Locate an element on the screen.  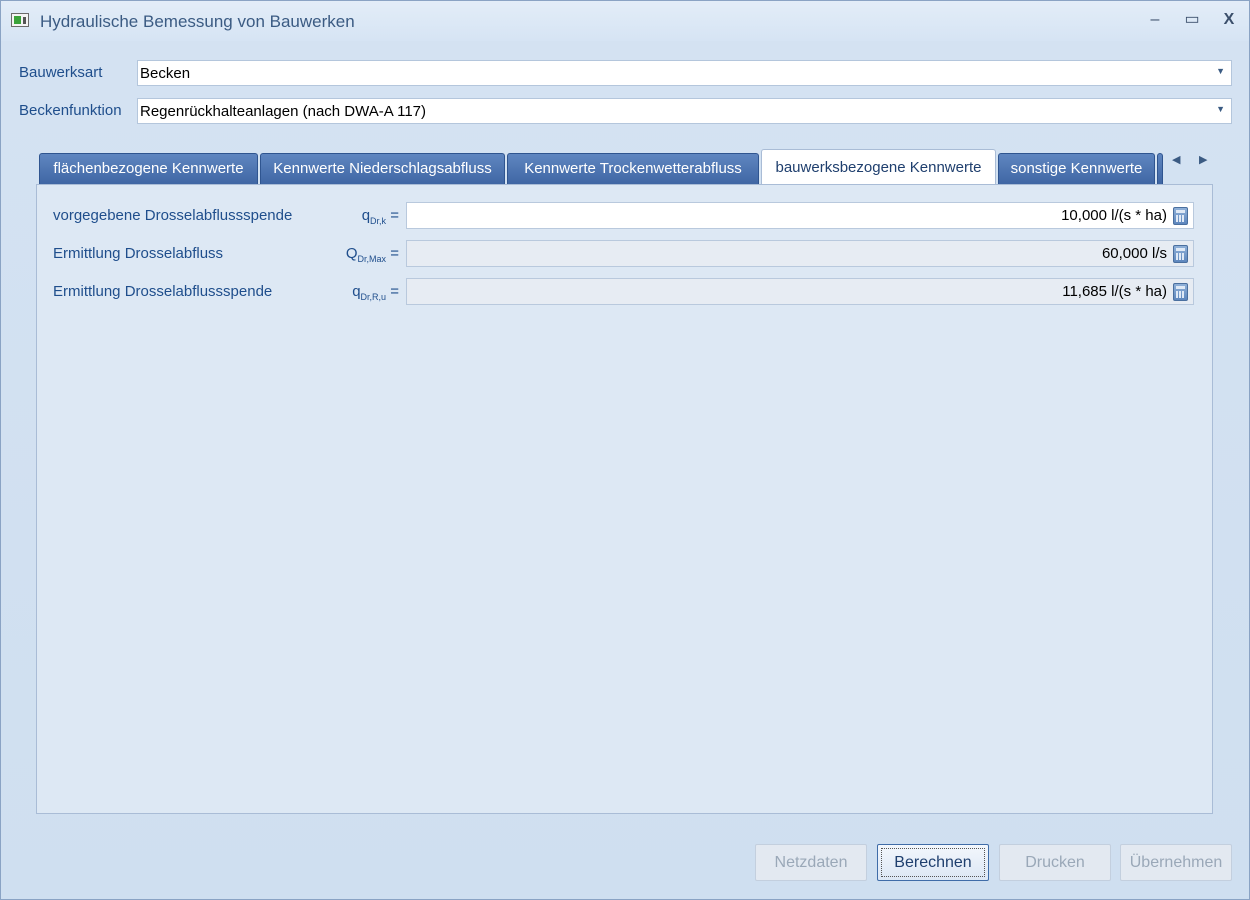
tab-kennwerte-trockenwetterabfluss: Kennwerte Trockenwetterabfluss is located at coordinates (633, 169).